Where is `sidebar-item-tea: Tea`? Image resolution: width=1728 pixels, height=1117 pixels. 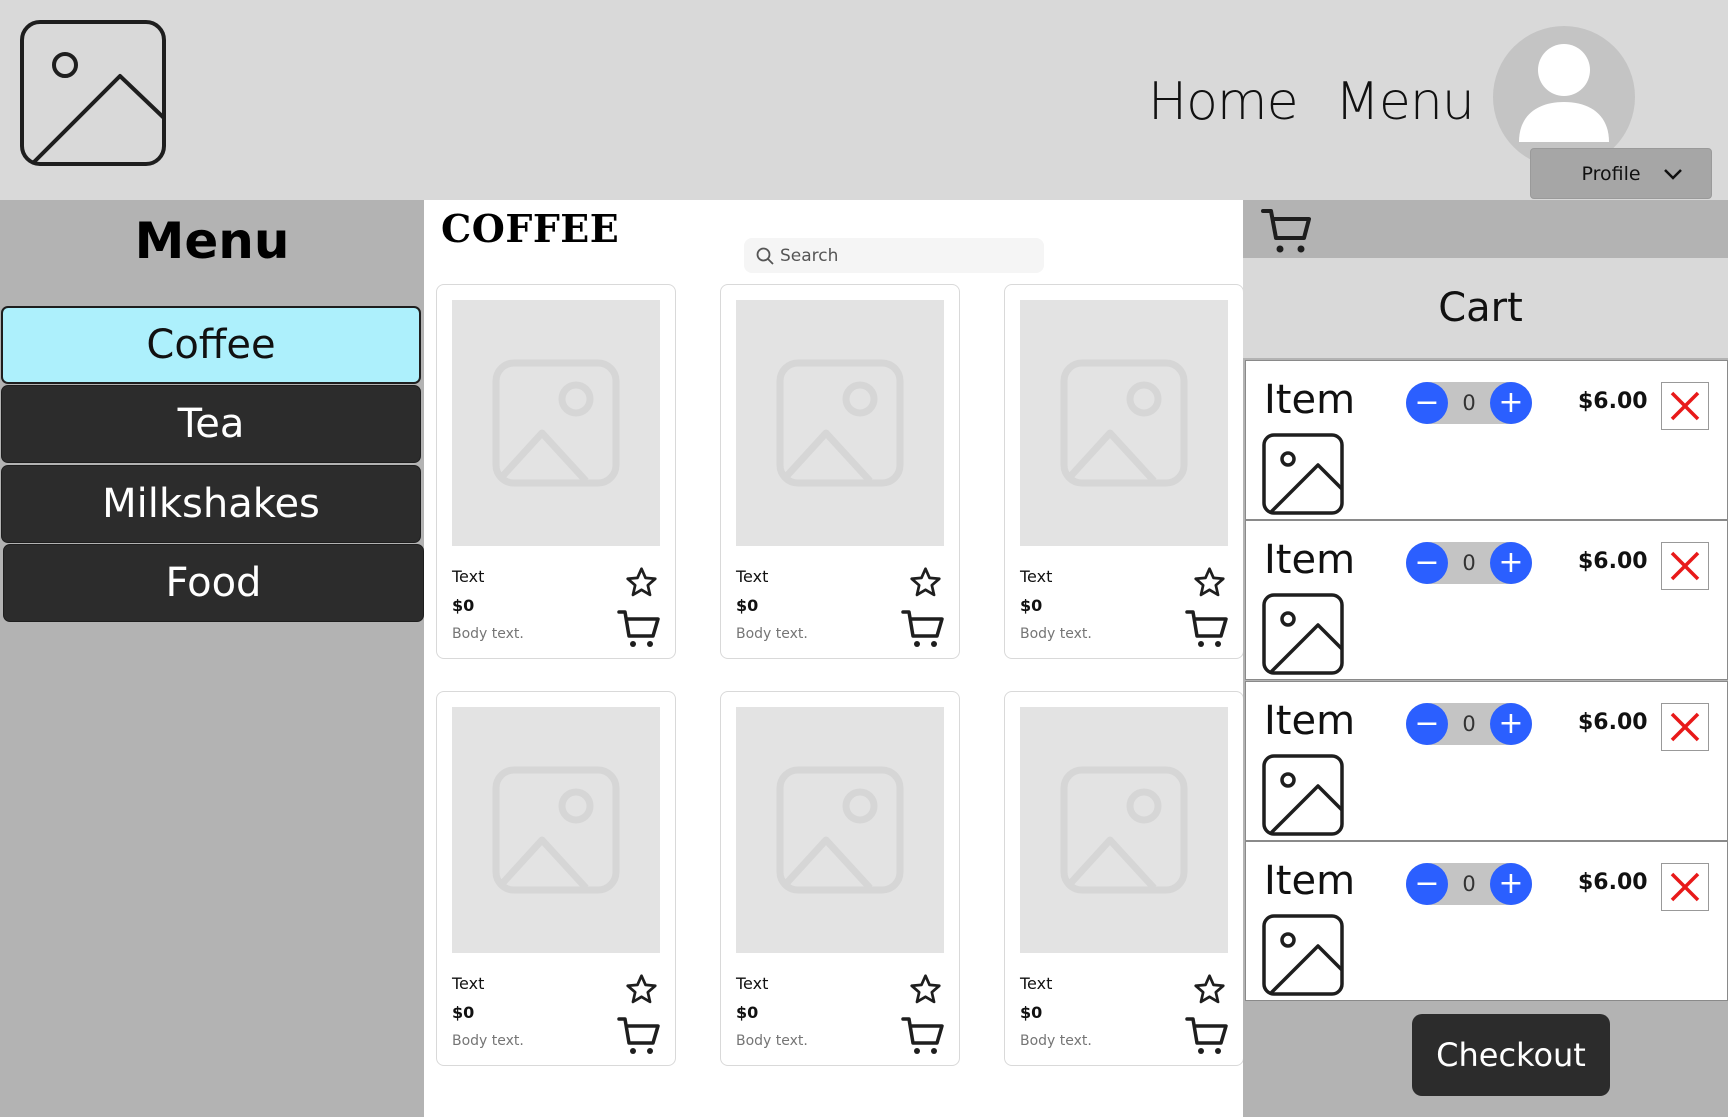
sidebar-item-tea: Tea is located at coordinates (211, 424).